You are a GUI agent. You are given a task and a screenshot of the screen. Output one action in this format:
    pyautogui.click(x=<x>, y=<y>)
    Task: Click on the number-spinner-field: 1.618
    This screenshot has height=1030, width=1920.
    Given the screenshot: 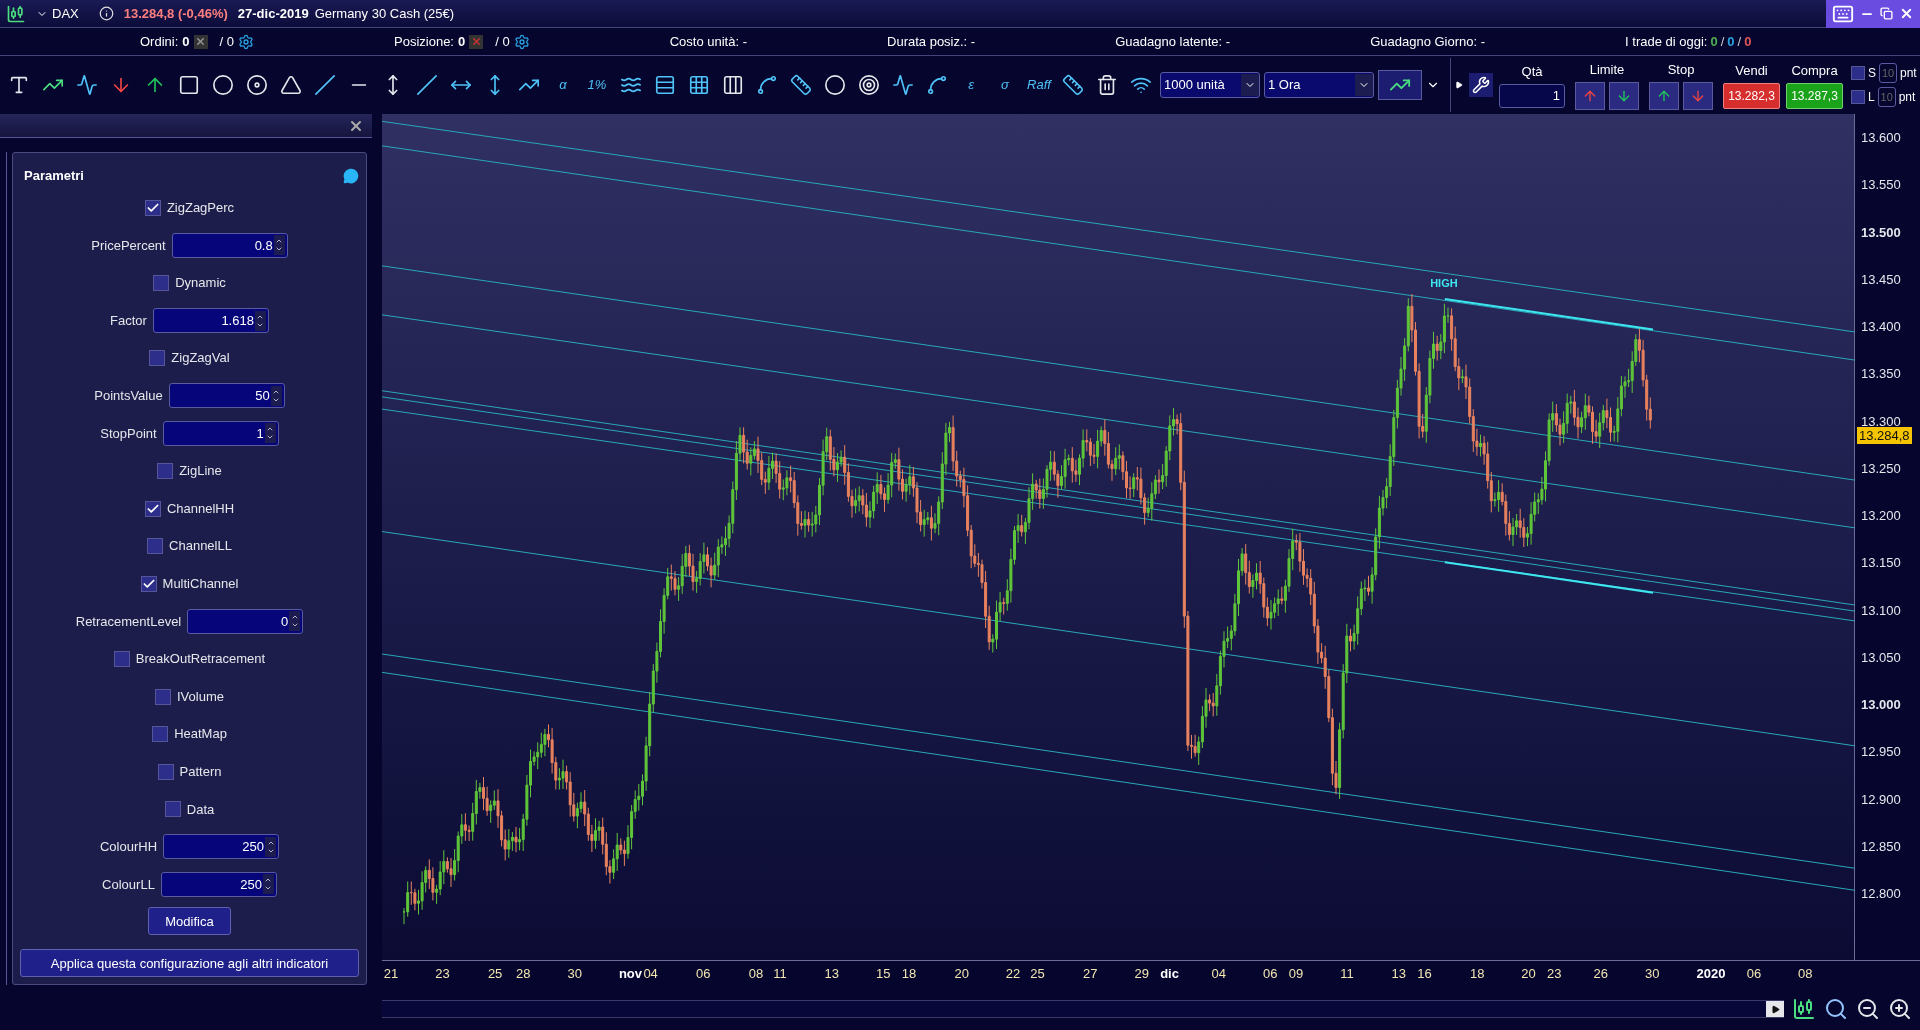 What is the action you would take?
    pyautogui.click(x=210, y=321)
    